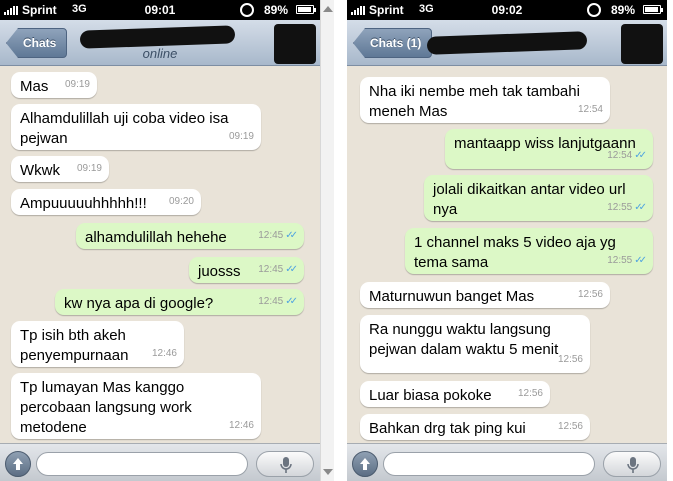 This screenshot has width=673, height=481. Describe the element at coordinates (452, 296) in the screenshot. I see `message-text: Maturnuwun banget Mas` at that location.